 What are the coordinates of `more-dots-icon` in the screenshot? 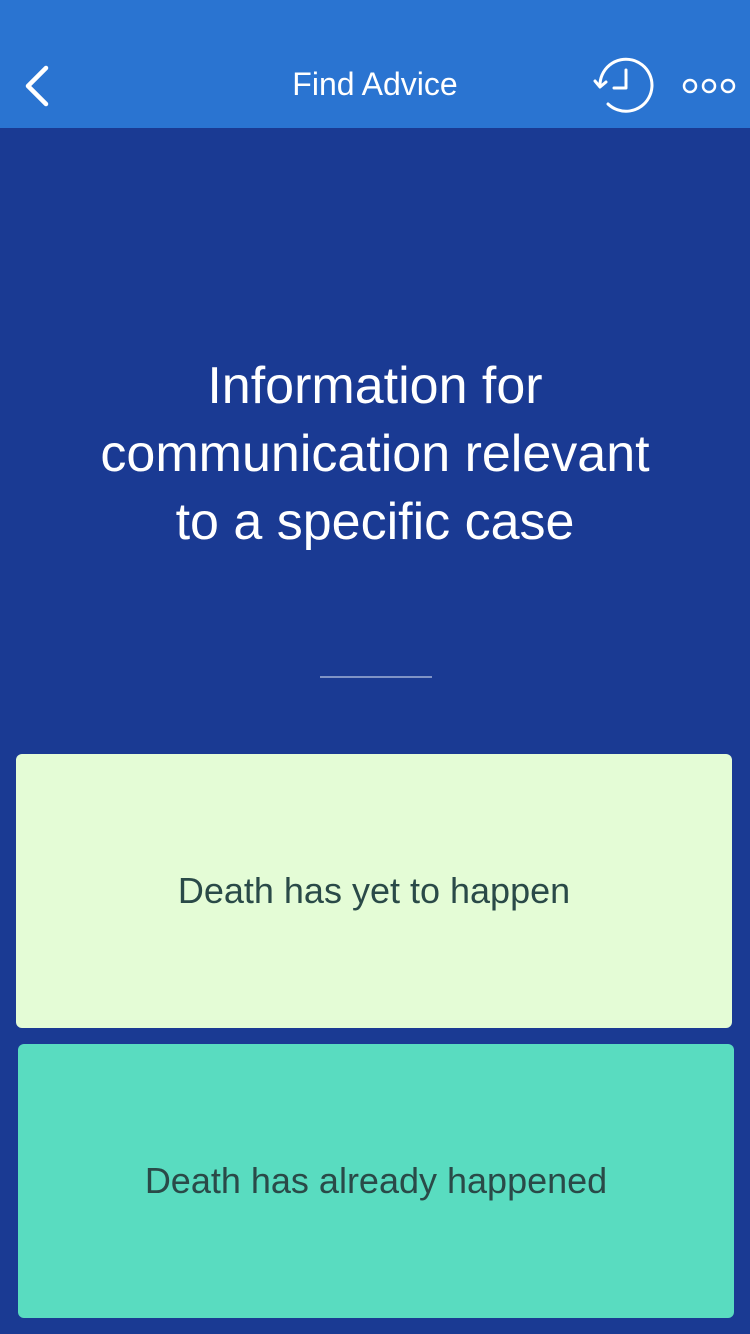 It's located at (709, 86).